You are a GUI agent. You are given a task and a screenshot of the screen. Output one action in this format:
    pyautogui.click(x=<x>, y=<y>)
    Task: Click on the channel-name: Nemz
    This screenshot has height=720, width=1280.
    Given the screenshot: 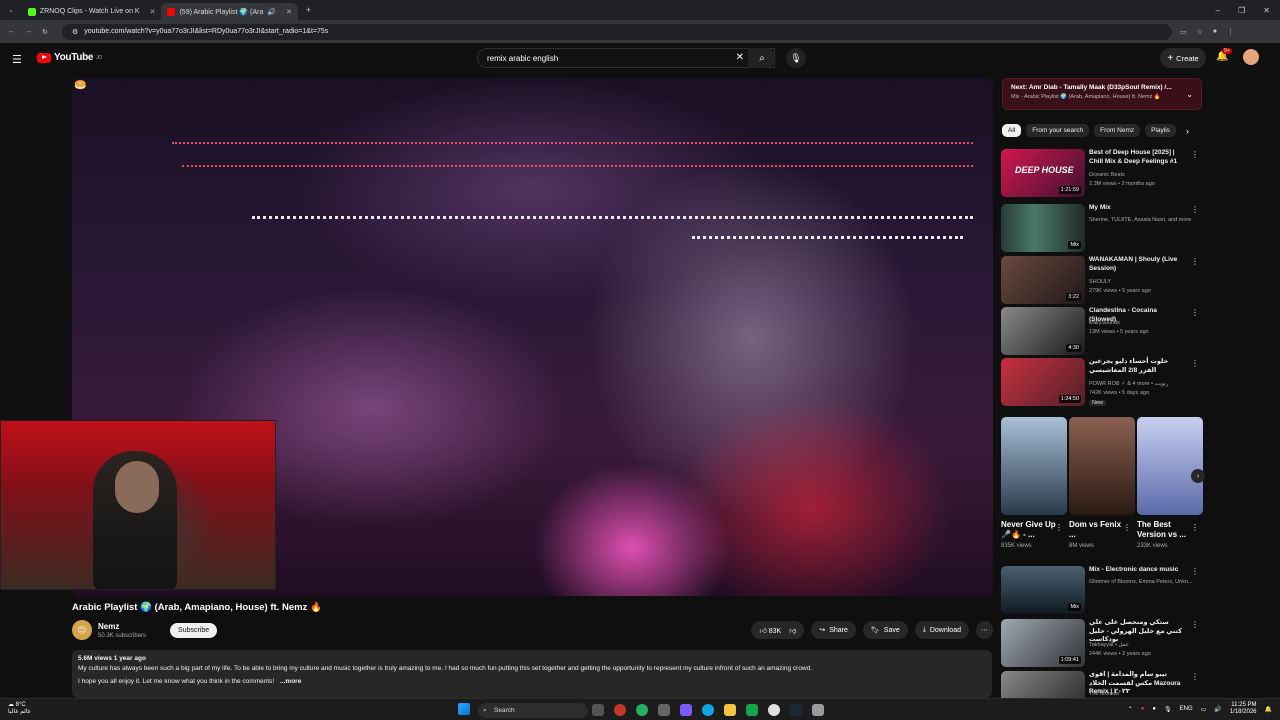 What is the action you would take?
    pyautogui.click(x=122, y=626)
    